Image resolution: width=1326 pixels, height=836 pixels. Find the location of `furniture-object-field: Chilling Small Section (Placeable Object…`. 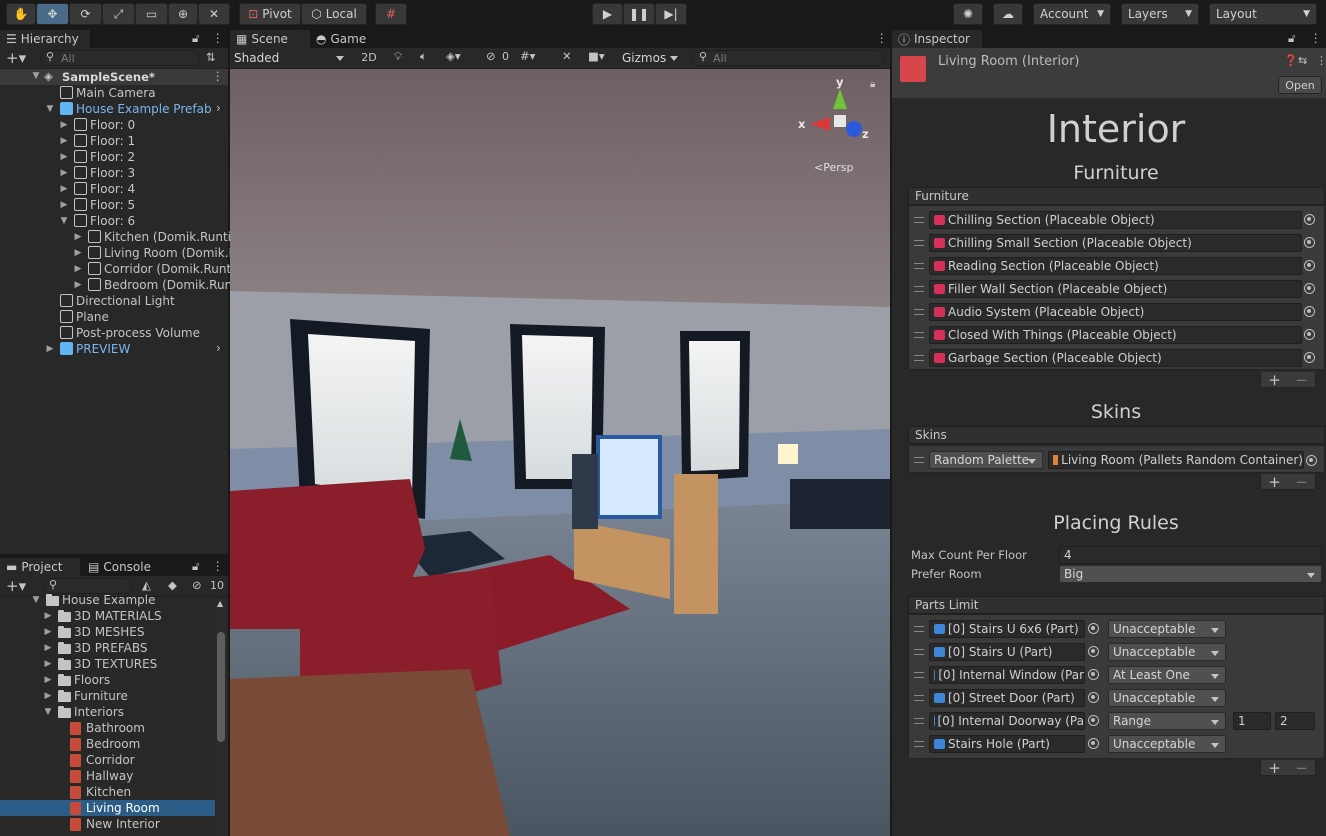

furniture-object-field: Chilling Small Section (Placeable Object… is located at coordinates (1115, 243).